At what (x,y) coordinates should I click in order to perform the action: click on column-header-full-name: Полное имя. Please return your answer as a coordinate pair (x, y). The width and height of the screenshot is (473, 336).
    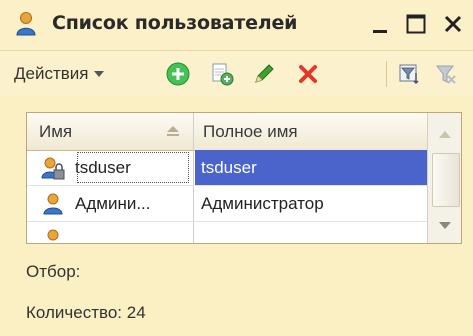
    Looking at the image, I should click on (250, 131).